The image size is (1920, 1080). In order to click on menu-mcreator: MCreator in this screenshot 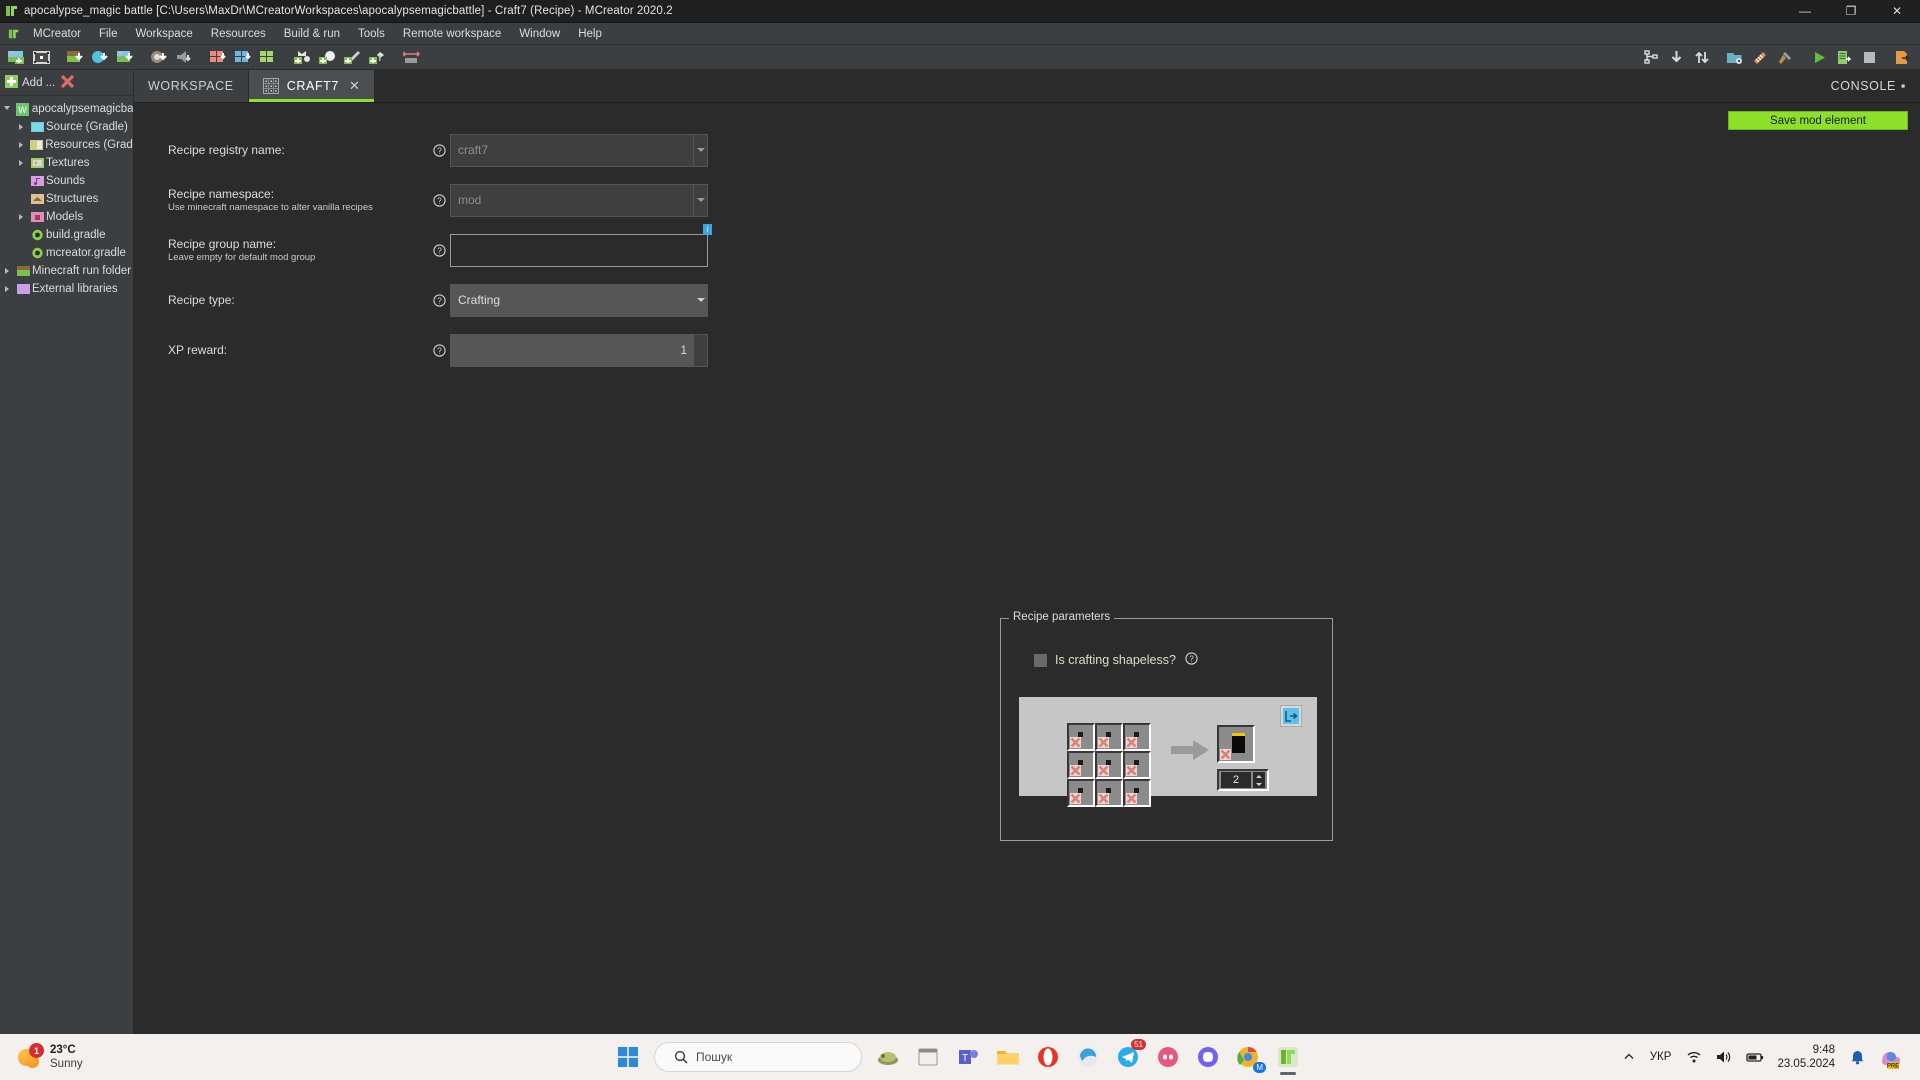, I will do `click(57, 34)`.